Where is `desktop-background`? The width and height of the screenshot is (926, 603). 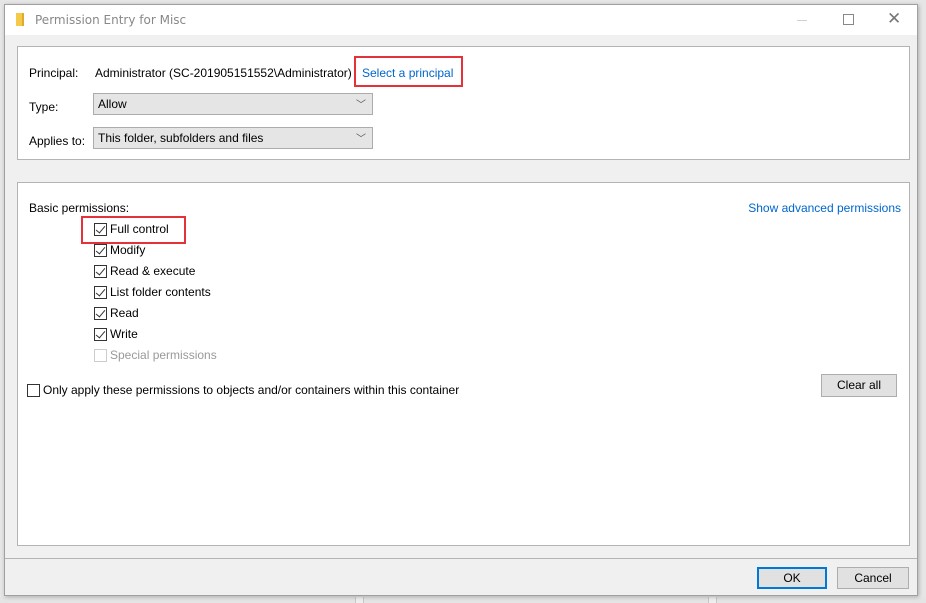
desktop-background is located at coordinates (463, 600).